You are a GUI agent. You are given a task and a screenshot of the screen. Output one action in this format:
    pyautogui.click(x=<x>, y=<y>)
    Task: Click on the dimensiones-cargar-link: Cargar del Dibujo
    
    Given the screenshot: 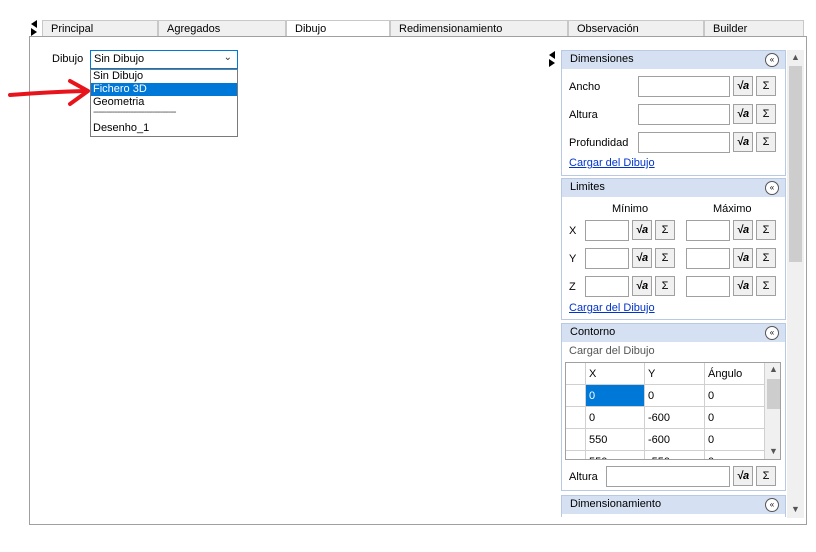 What is the action you would take?
    pyautogui.click(x=612, y=163)
    